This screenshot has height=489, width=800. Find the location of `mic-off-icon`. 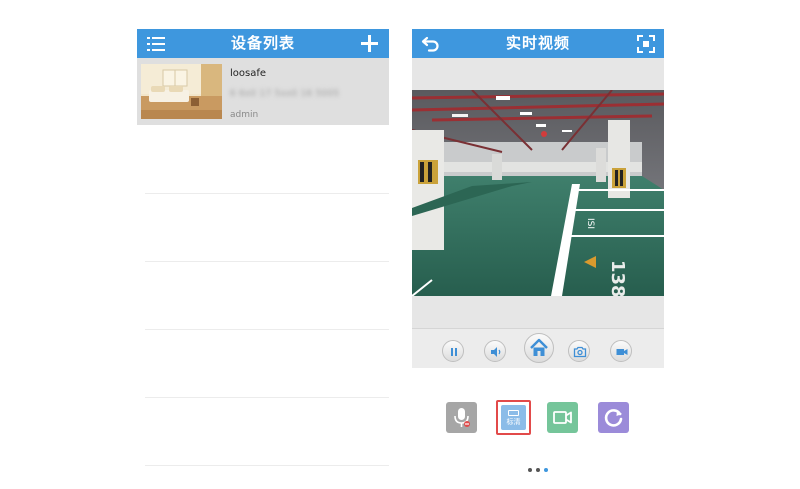

mic-off-icon is located at coordinates (462, 417).